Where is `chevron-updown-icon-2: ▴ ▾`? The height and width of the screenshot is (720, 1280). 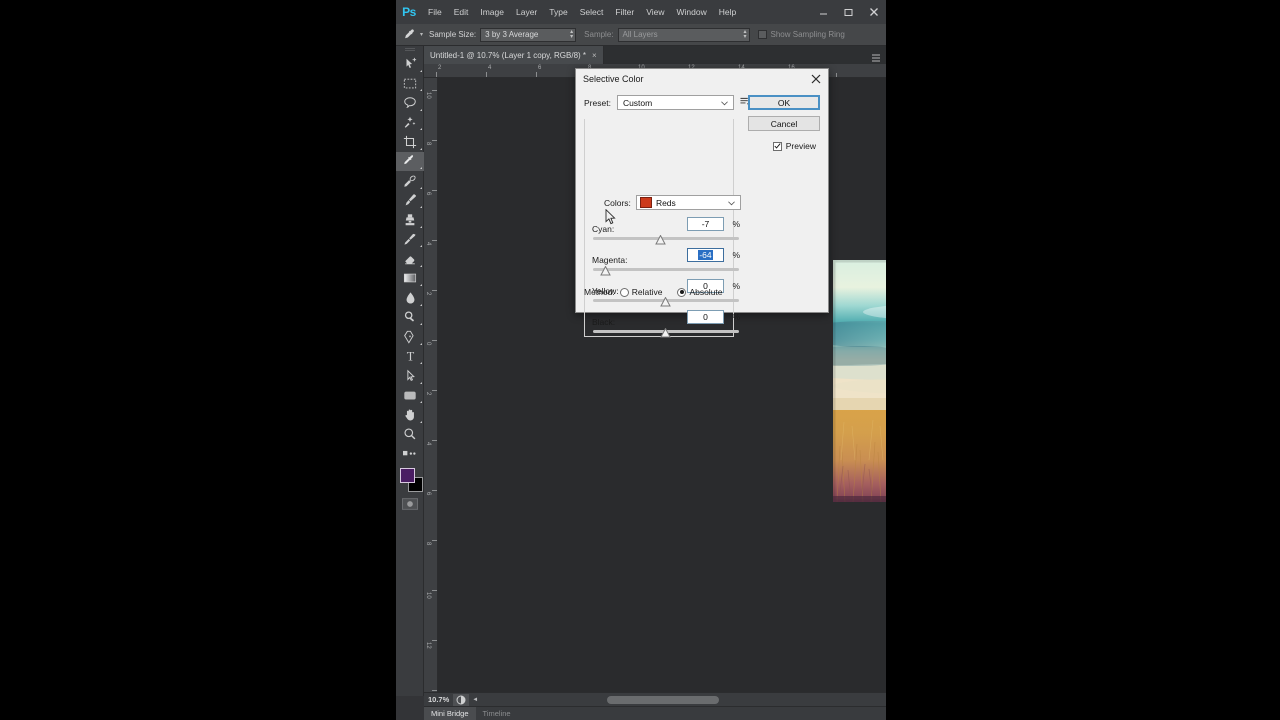 chevron-updown-icon-2: ▴ ▾ is located at coordinates (745, 34).